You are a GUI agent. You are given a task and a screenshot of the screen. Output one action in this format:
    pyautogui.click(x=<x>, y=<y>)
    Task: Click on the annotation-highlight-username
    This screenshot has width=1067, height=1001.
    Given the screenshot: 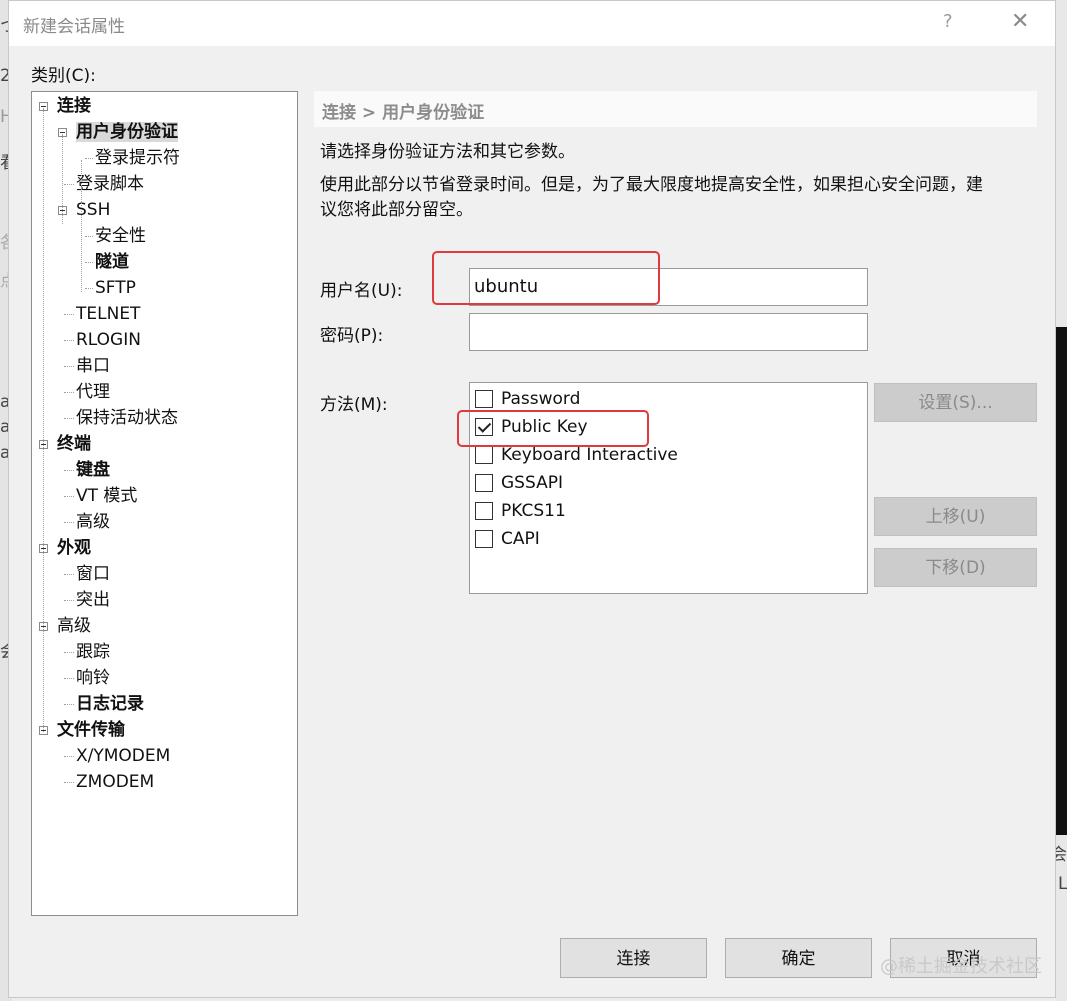 What is the action you would take?
    pyautogui.click(x=546, y=278)
    